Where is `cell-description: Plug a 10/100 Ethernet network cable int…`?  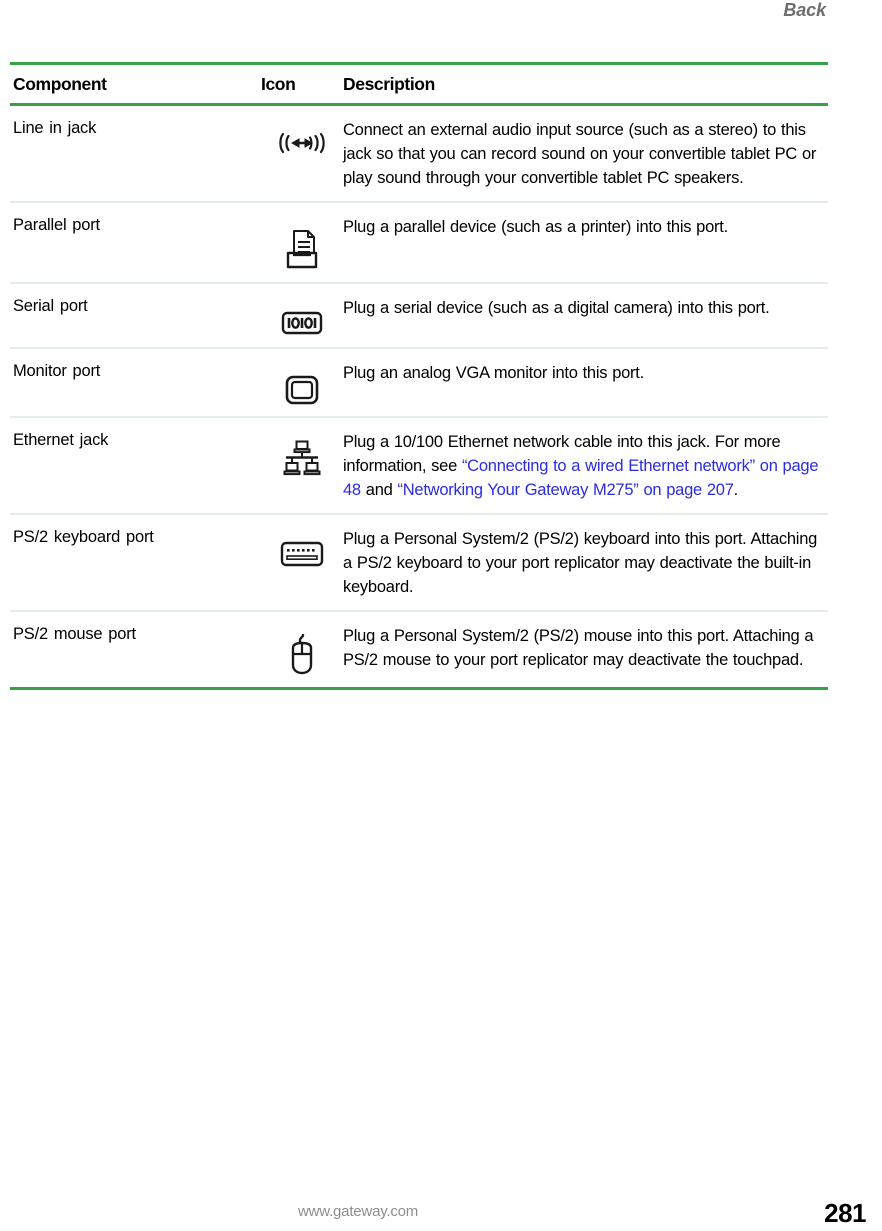
cell-description: Plug a 10/100 Ethernet network cable int… is located at coordinates (585, 466).